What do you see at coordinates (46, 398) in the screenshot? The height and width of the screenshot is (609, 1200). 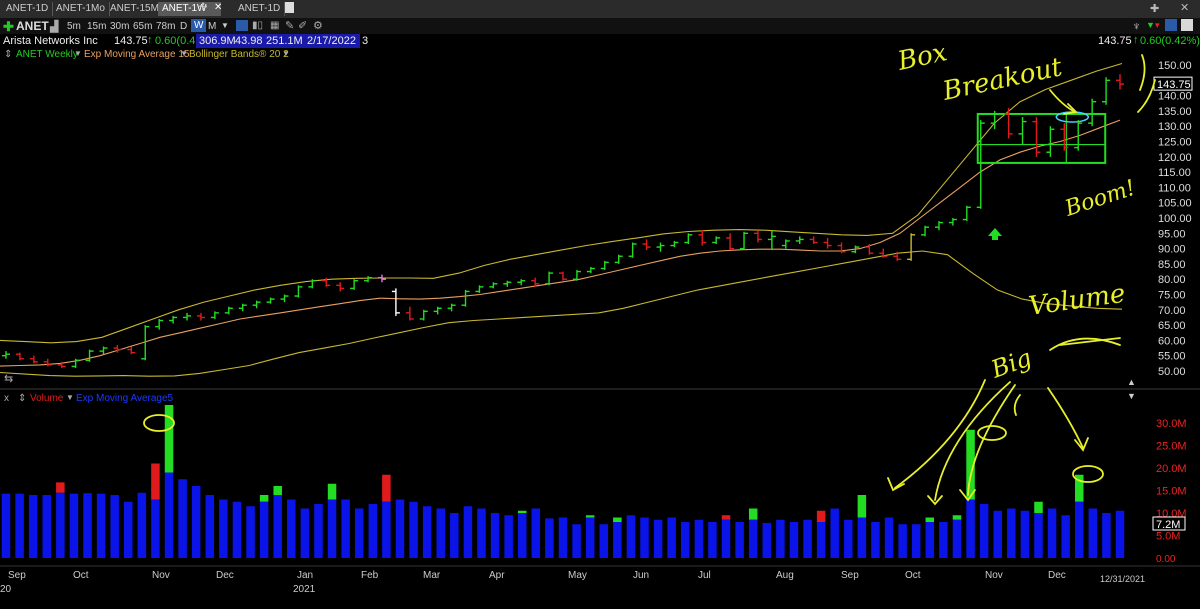 I see `legend-volume: Volume` at bounding box center [46, 398].